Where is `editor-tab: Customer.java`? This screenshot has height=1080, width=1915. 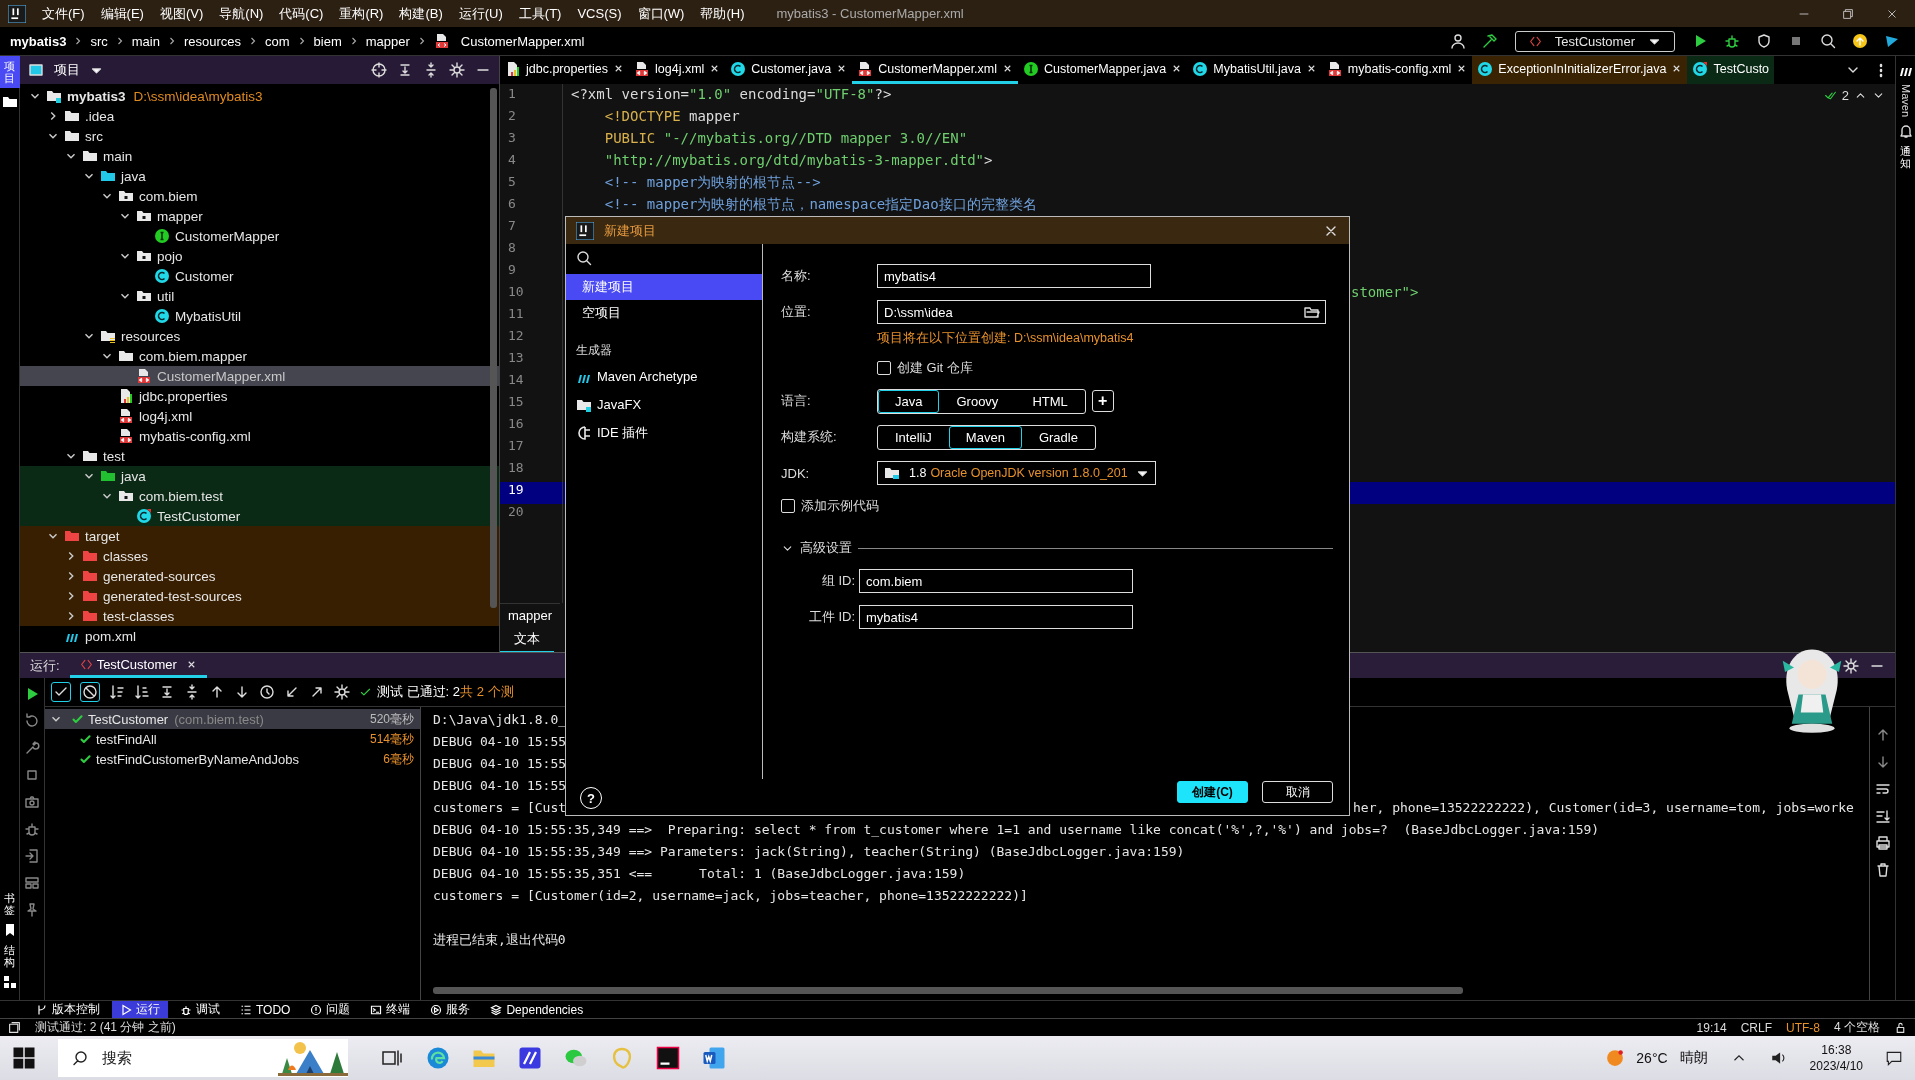
editor-tab: Customer.java is located at coordinates (789, 70).